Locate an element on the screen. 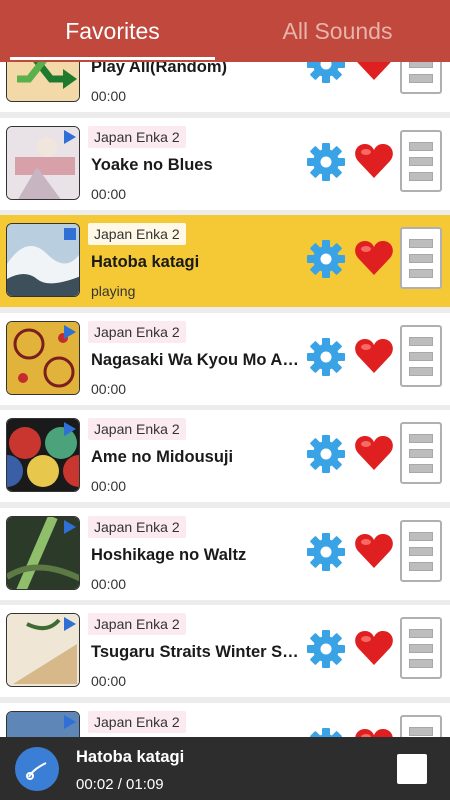 This screenshot has width=450, height=800. sound-title: Tsugaru Straits Winter Scene is located at coordinates (198, 652).